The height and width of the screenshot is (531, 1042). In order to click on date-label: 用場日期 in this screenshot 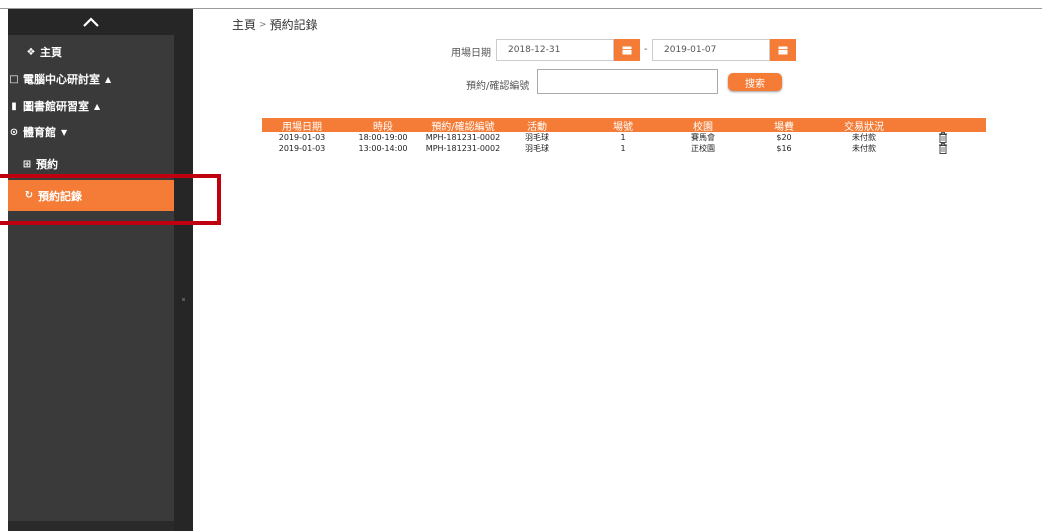, I will do `click(471, 53)`.